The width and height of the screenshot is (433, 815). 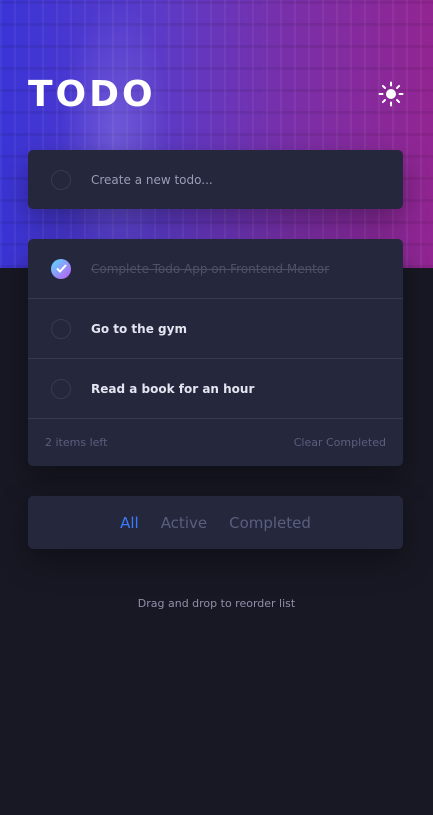 I want to click on filter-bar: All Active Completed, so click(x=215, y=522).